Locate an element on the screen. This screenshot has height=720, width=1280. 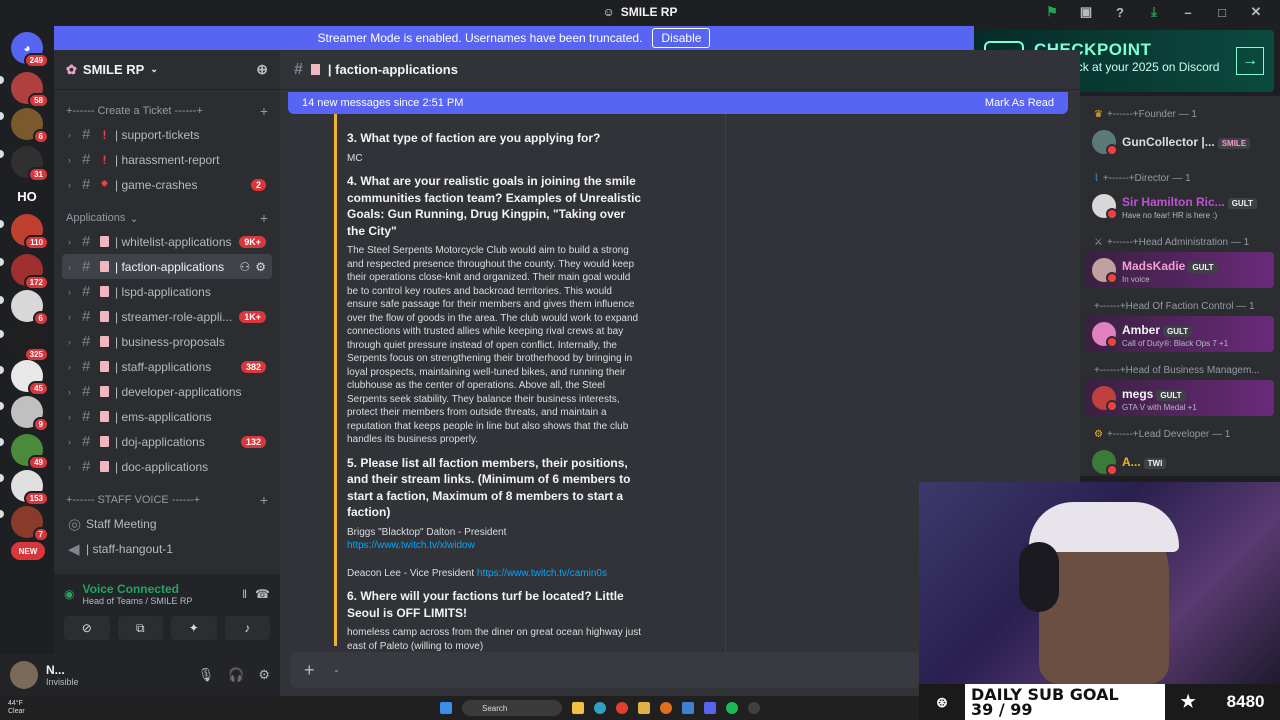
server-icon: 325 is located at coordinates (30, 344).